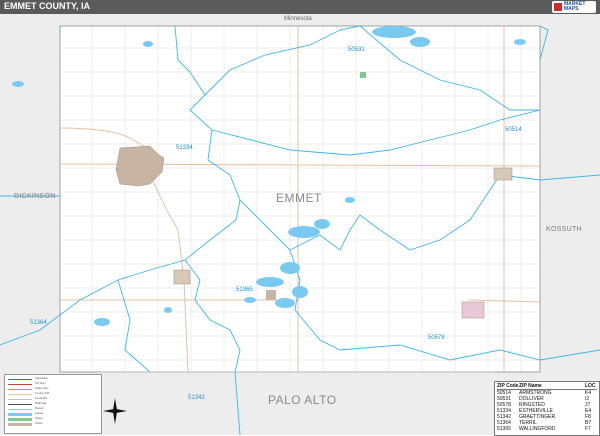 This screenshot has height=436, width=600. Describe the element at coordinates (298, 19) in the screenshot. I see `state-label: Minnesota` at that location.